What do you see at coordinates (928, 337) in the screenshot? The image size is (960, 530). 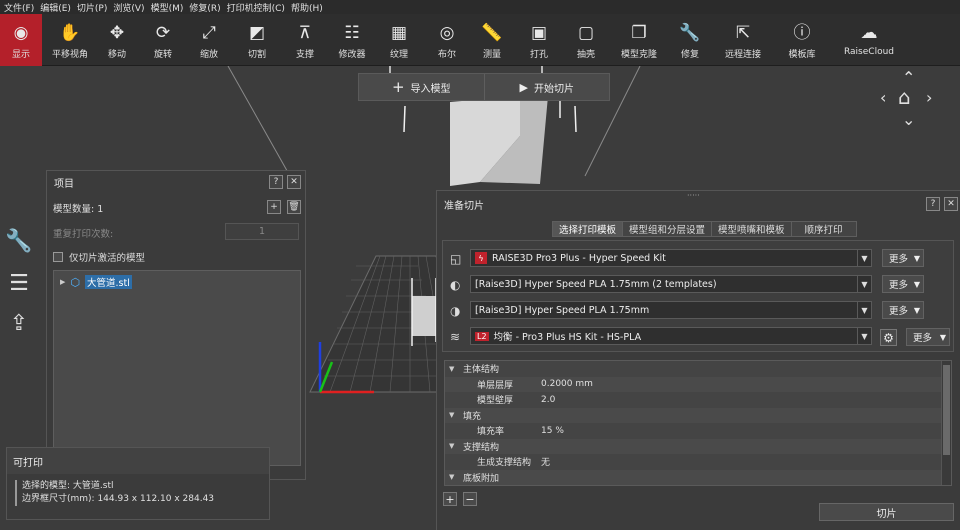 I see `profile-more-button: 更多 ▼` at bounding box center [928, 337].